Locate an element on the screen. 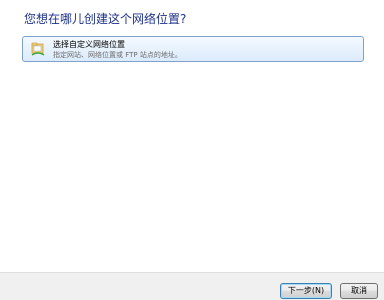  wizard-question-heading: 您想在哪儿创建这个网络位置? is located at coordinates (105, 19).